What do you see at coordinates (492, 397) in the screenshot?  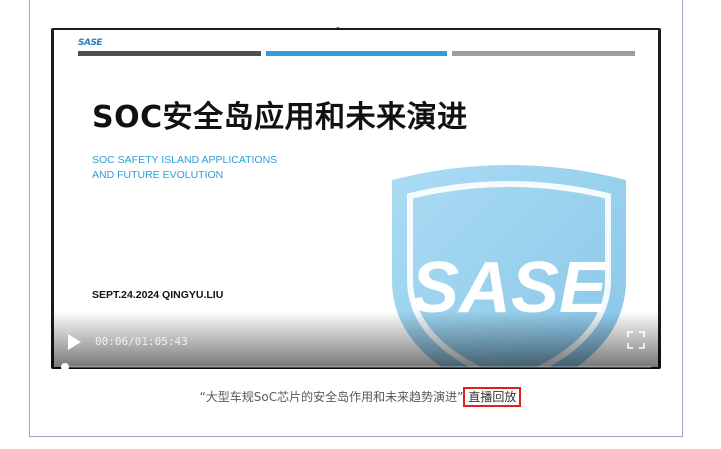 I see `replay-highlight: 直播回放` at bounding box center [492, 397].